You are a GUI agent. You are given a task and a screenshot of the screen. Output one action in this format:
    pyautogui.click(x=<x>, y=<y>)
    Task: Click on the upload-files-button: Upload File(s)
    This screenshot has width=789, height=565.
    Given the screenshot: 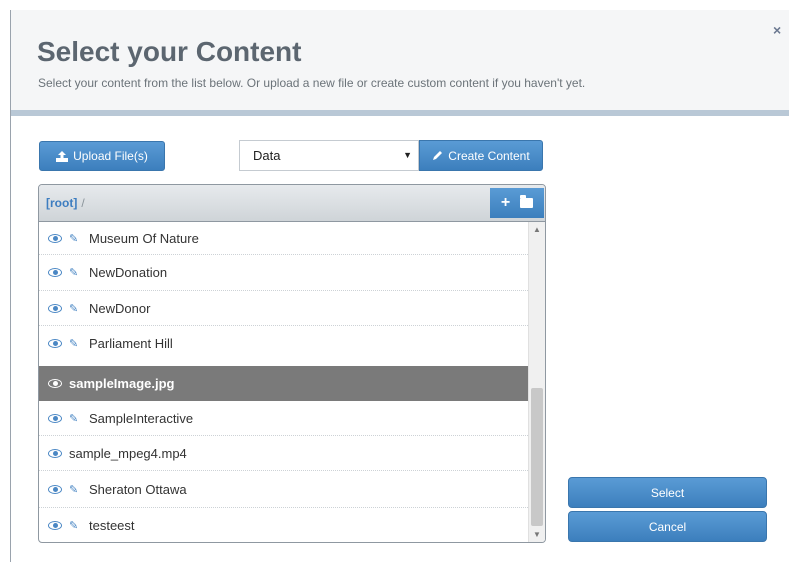 What is the action you would take?
    pyautogui.click(x=102, y=156)
    